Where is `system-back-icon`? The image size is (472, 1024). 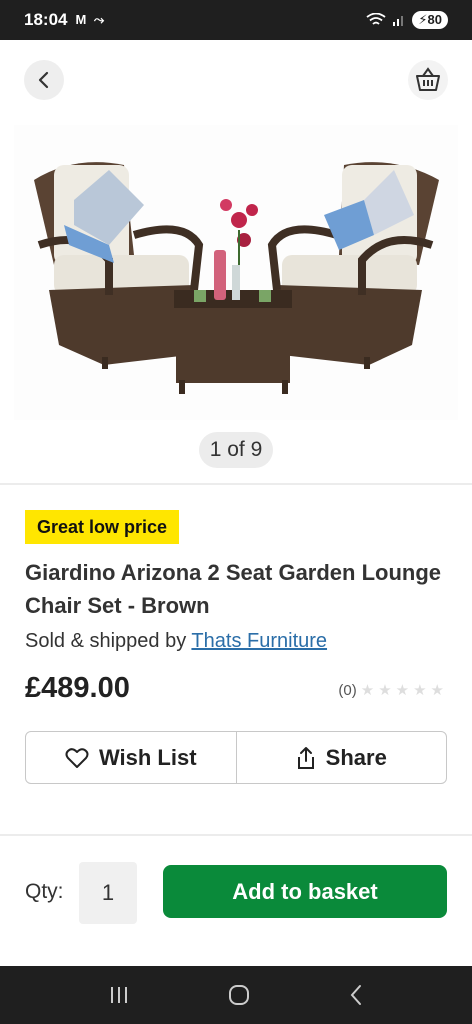 system-back-icon is located at coordinates (356, 995).